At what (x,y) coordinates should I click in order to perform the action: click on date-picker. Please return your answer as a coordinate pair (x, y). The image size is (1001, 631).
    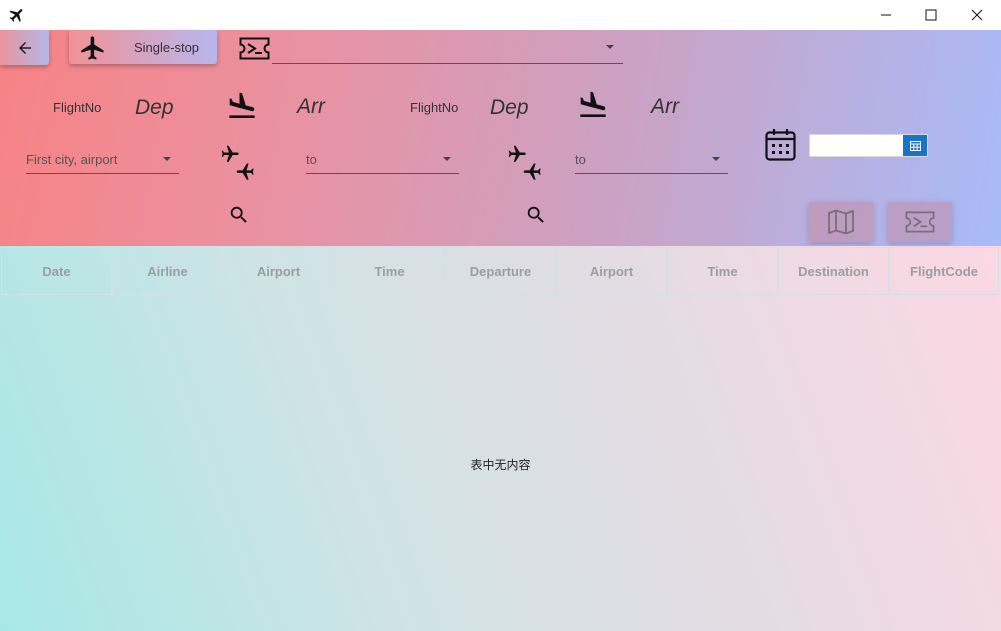
    Looking at the image, I should click on (868, 145).